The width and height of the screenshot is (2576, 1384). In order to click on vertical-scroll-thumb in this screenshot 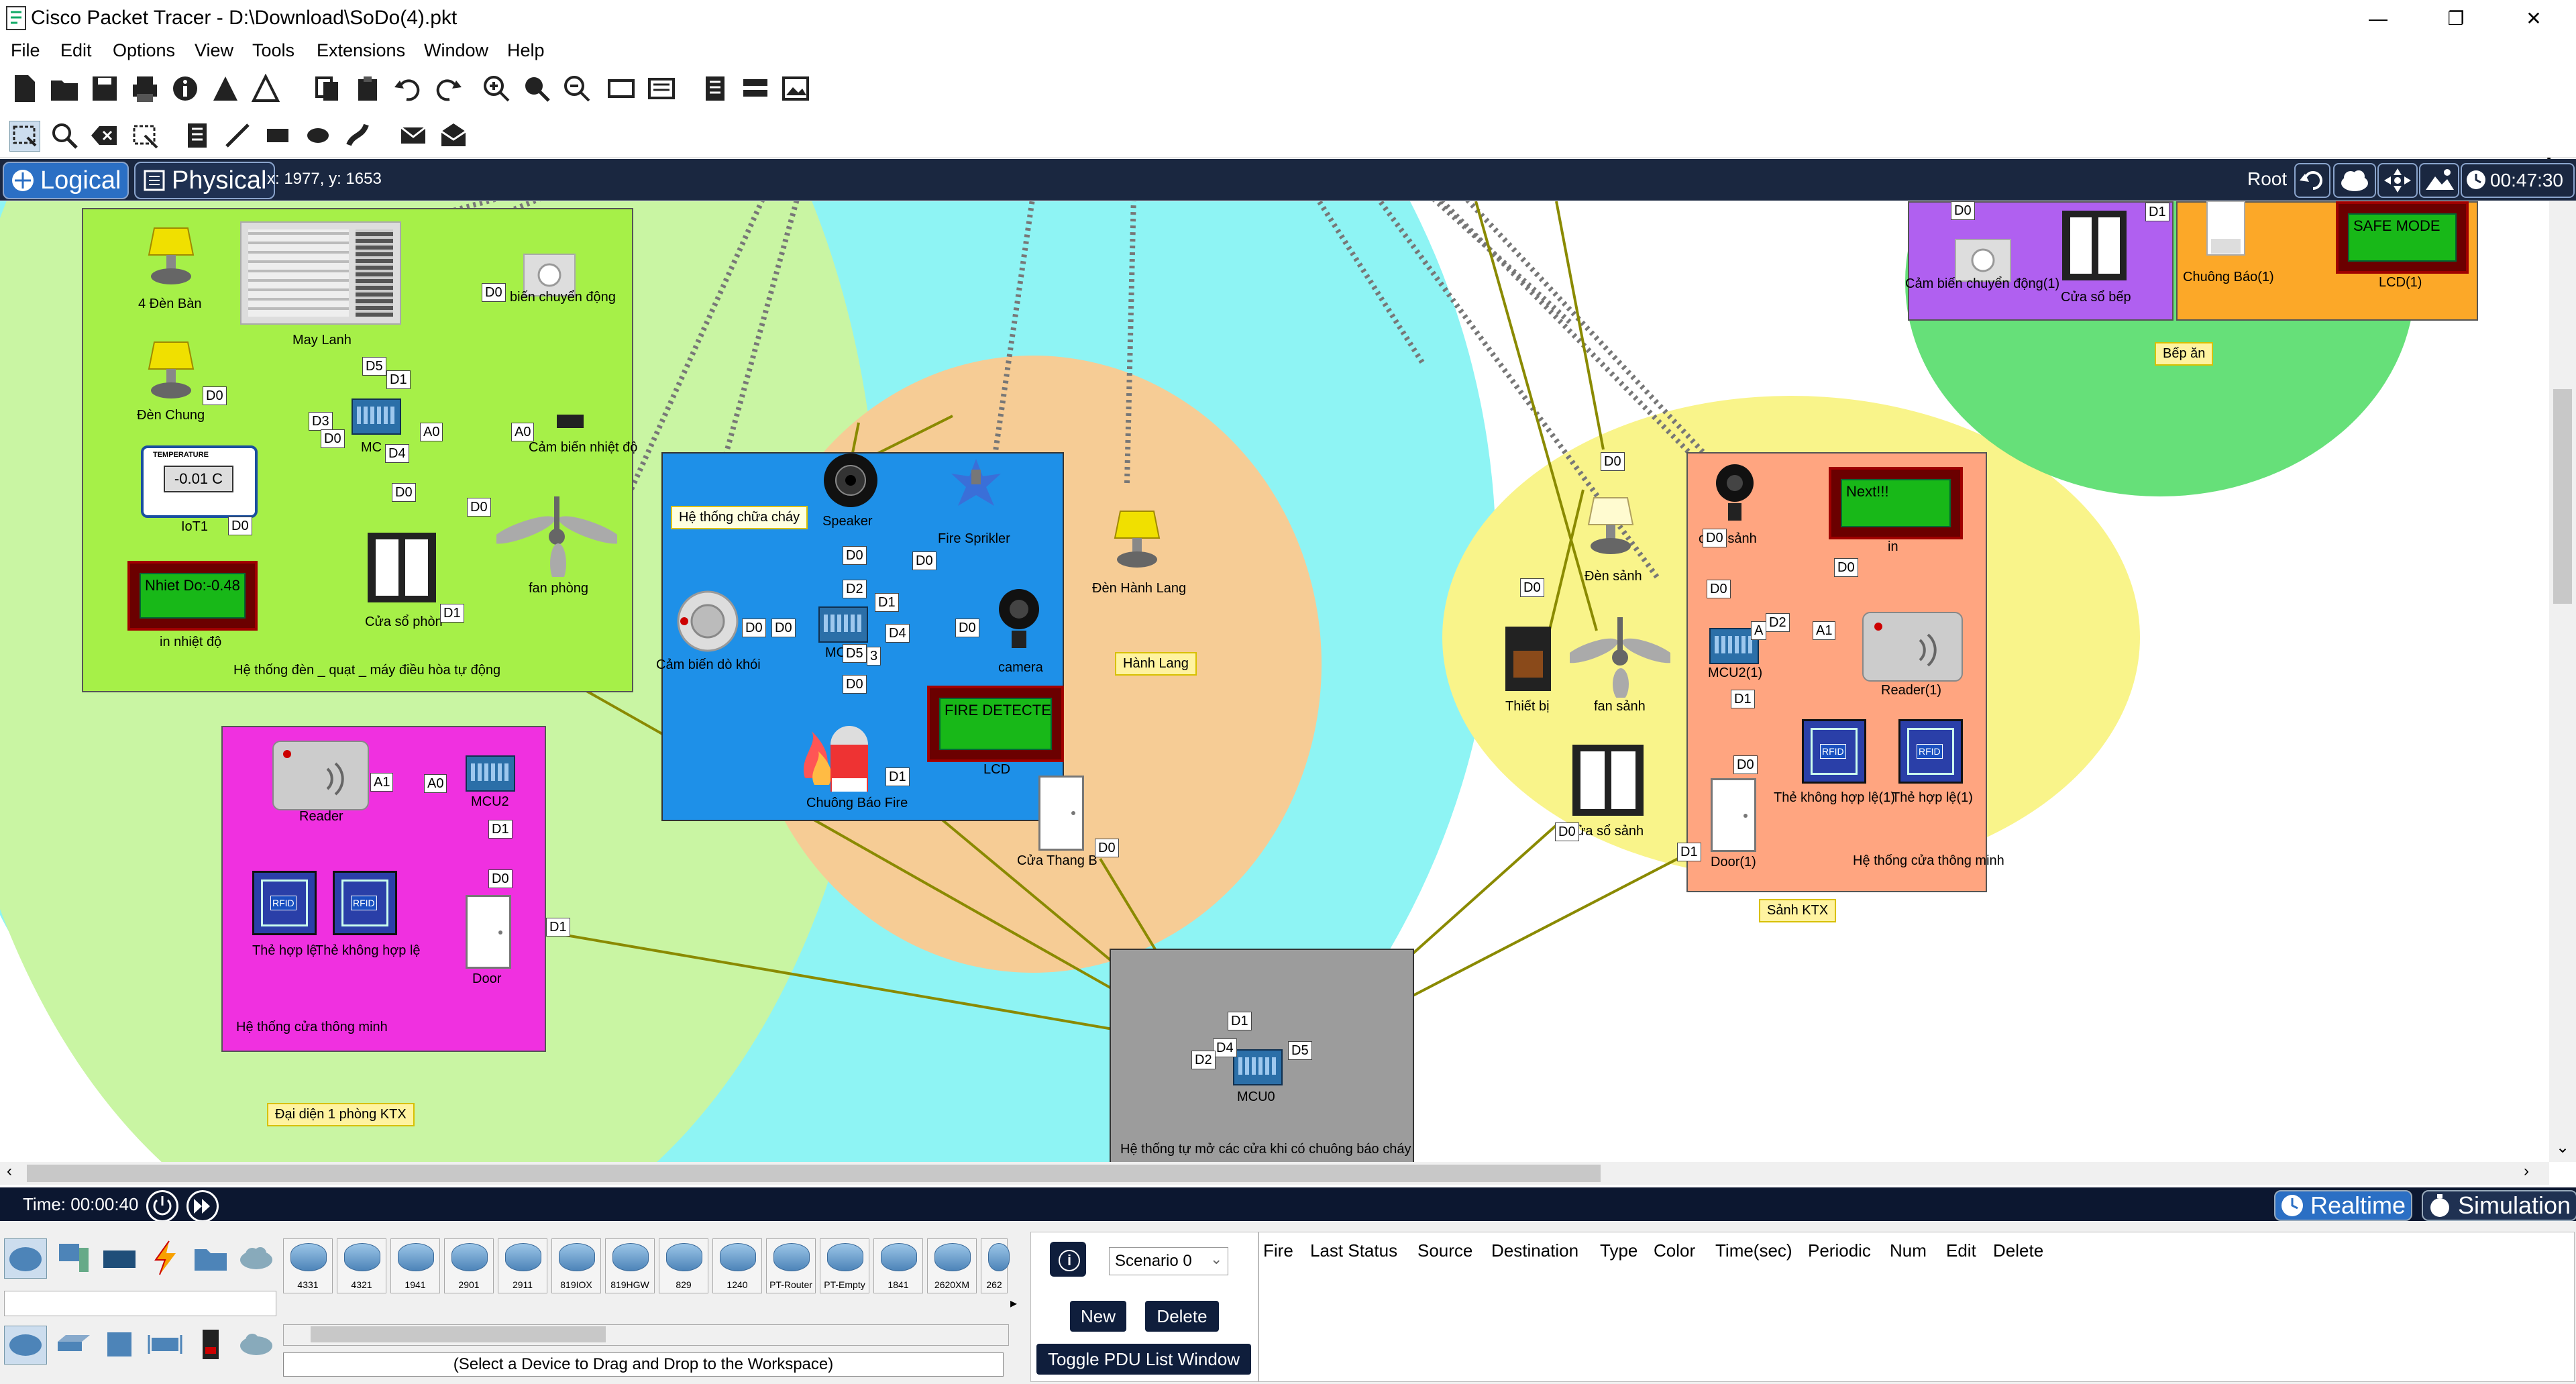, I will do `click(2562, 496)`.